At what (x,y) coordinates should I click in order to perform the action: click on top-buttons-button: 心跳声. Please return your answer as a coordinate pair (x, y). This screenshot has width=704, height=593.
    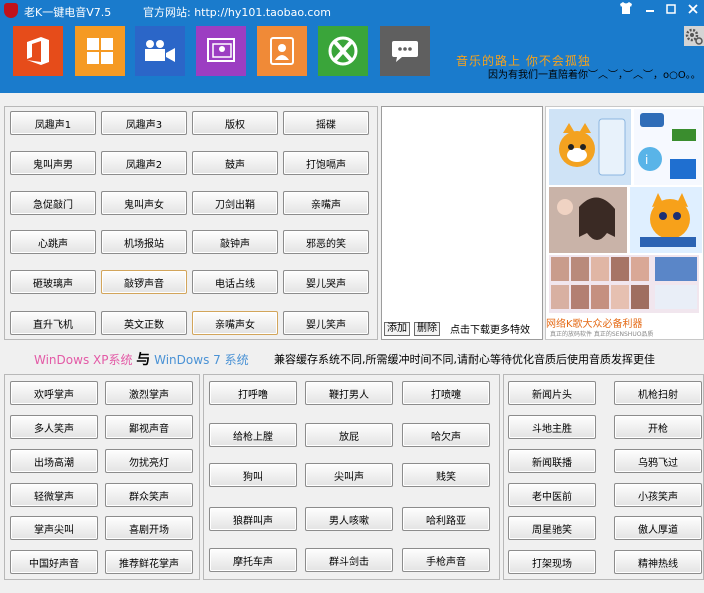
    Looking at the image, I should click on (53, 242).